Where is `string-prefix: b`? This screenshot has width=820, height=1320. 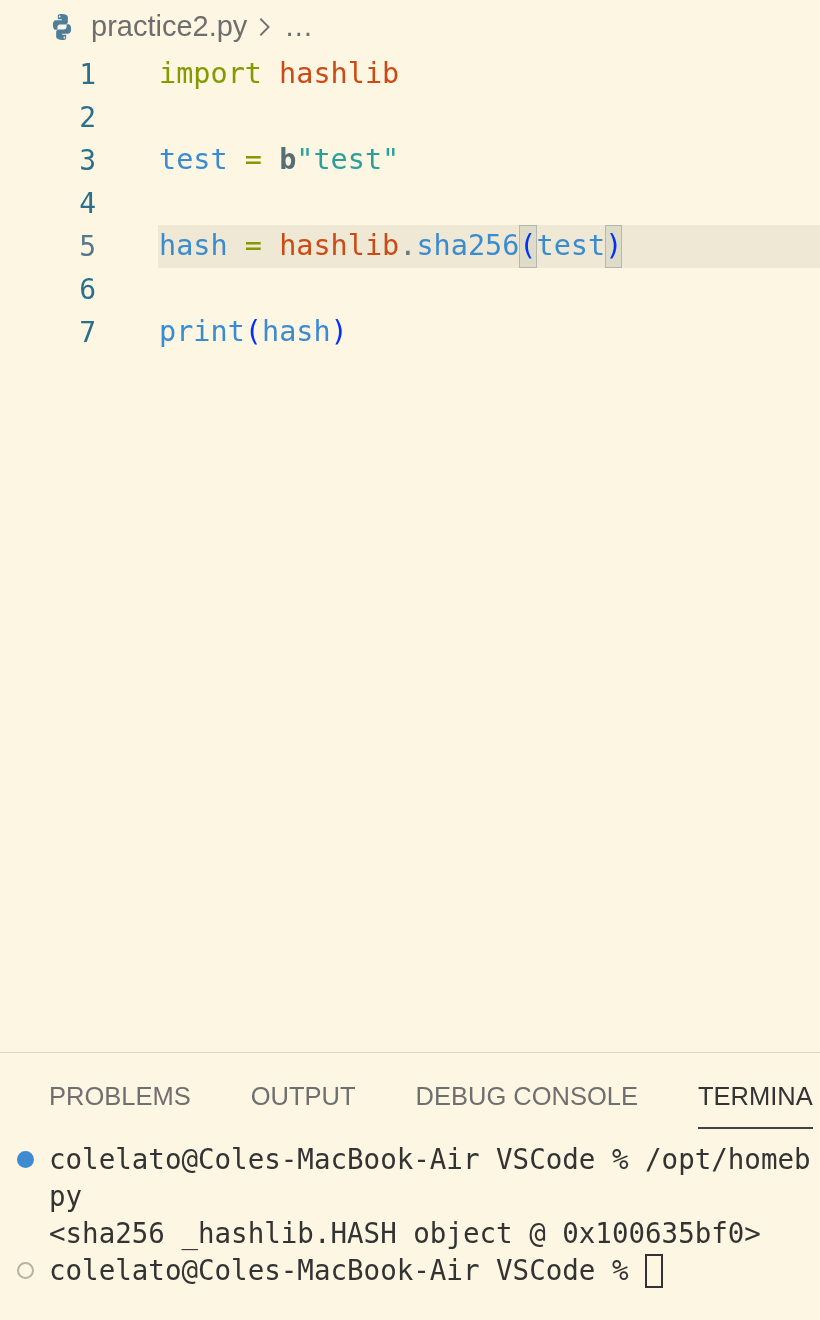 string-prefix: b is located at coordinates (288, 160).